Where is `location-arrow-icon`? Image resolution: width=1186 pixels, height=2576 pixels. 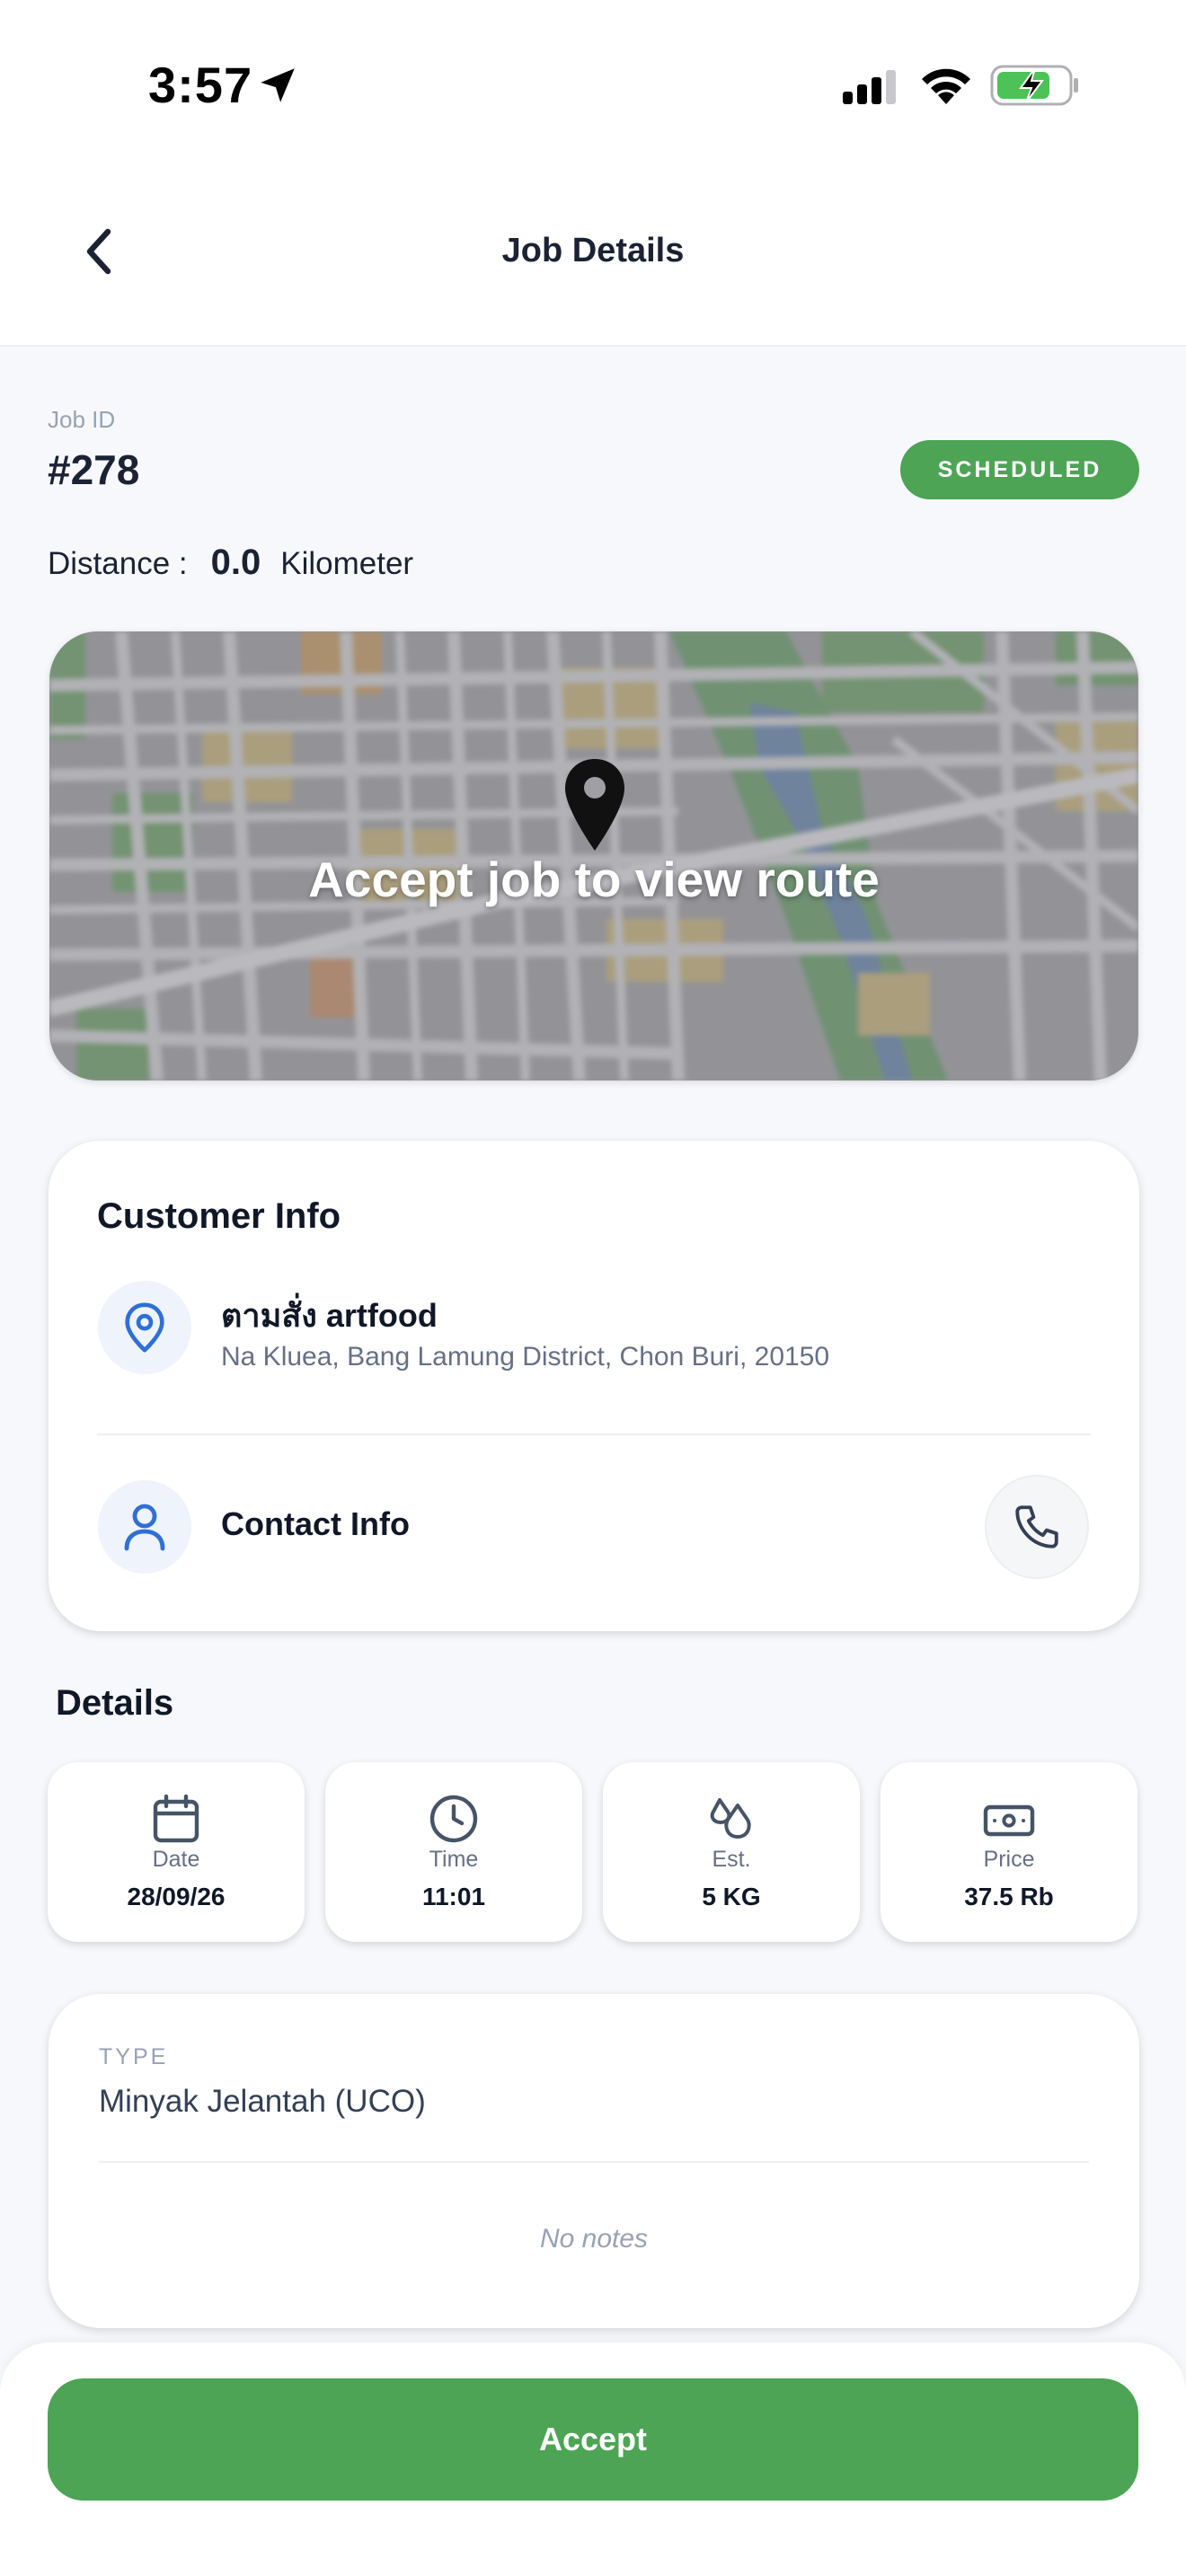 location-arrow-icon is located at coordinates (278, 85).